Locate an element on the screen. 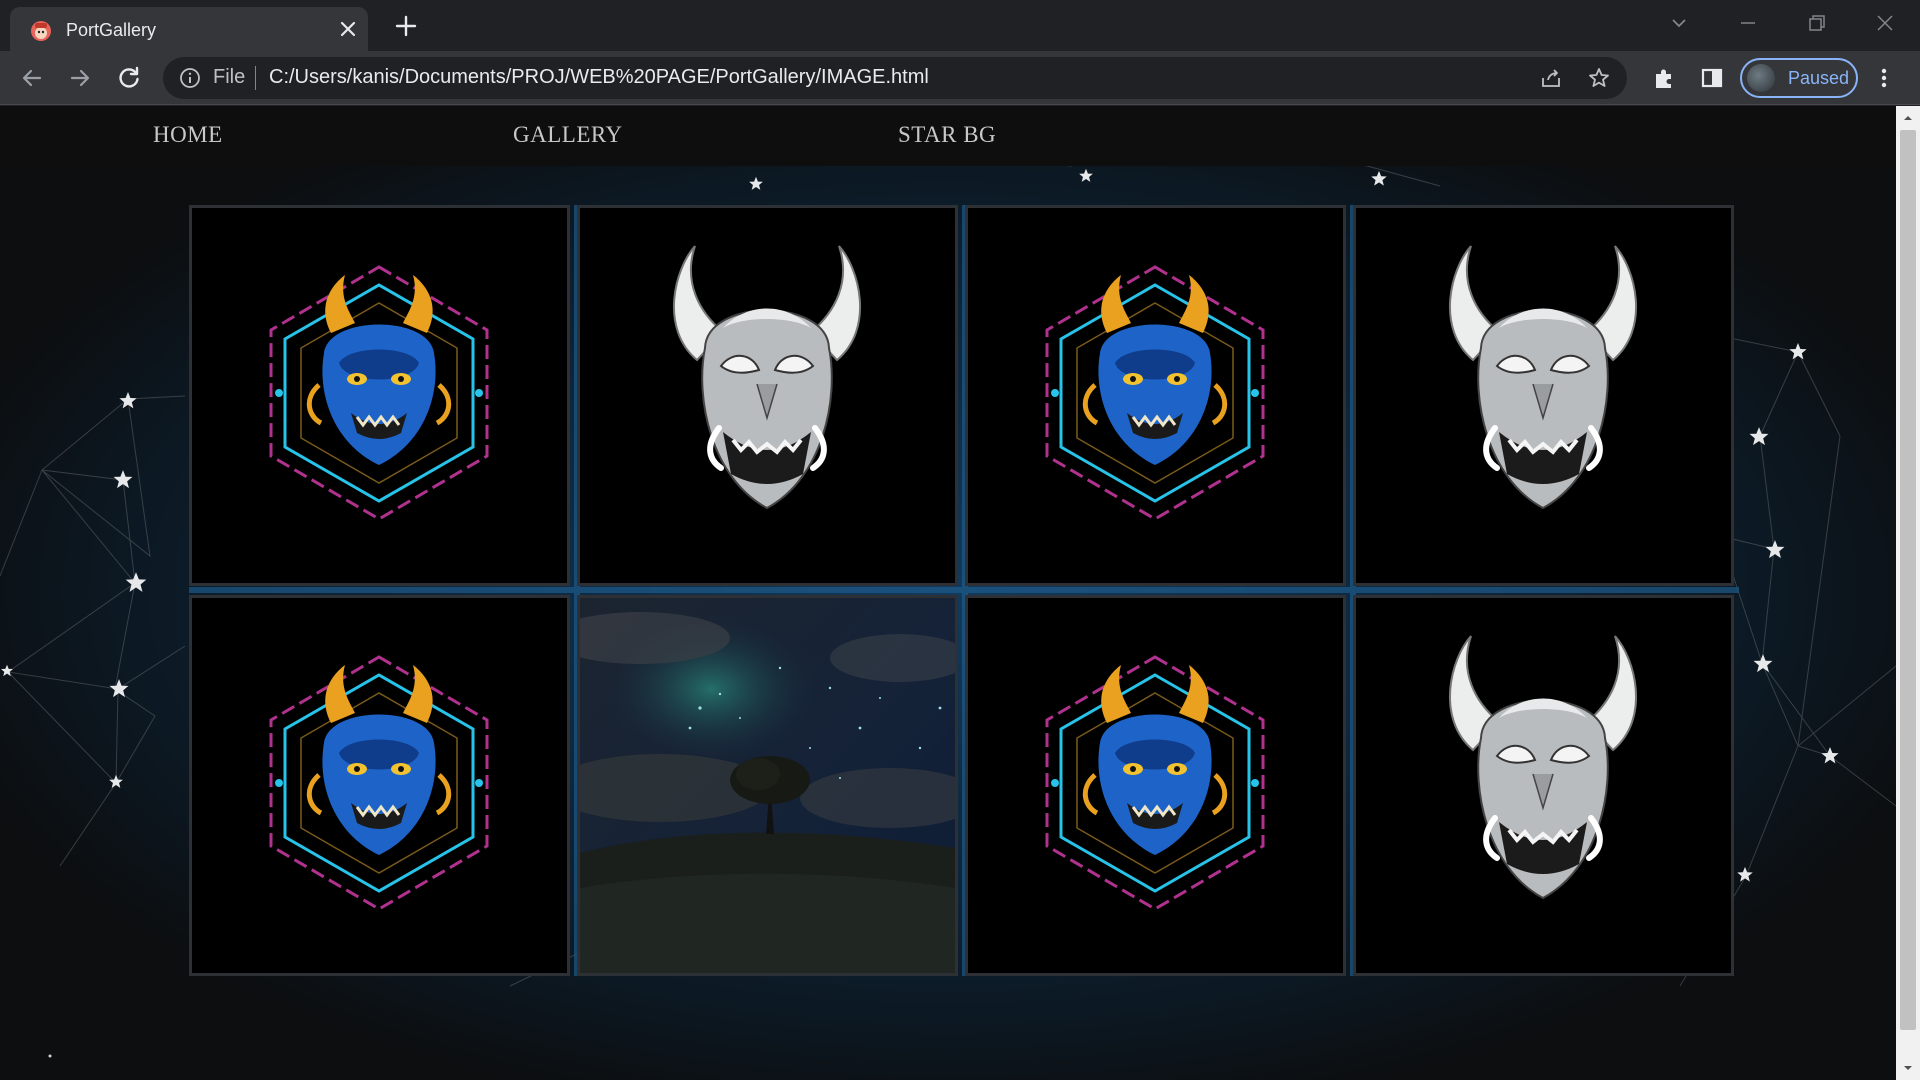 This screenshot has width=1920, height=1080. scroll-down-icon is located at coordinates (1908, 1068).